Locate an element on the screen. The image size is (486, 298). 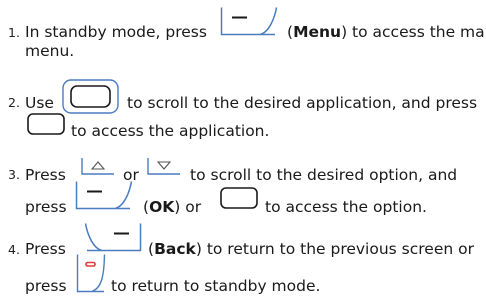
step-text: In standby mode, press is located at coordinates (116, 32).